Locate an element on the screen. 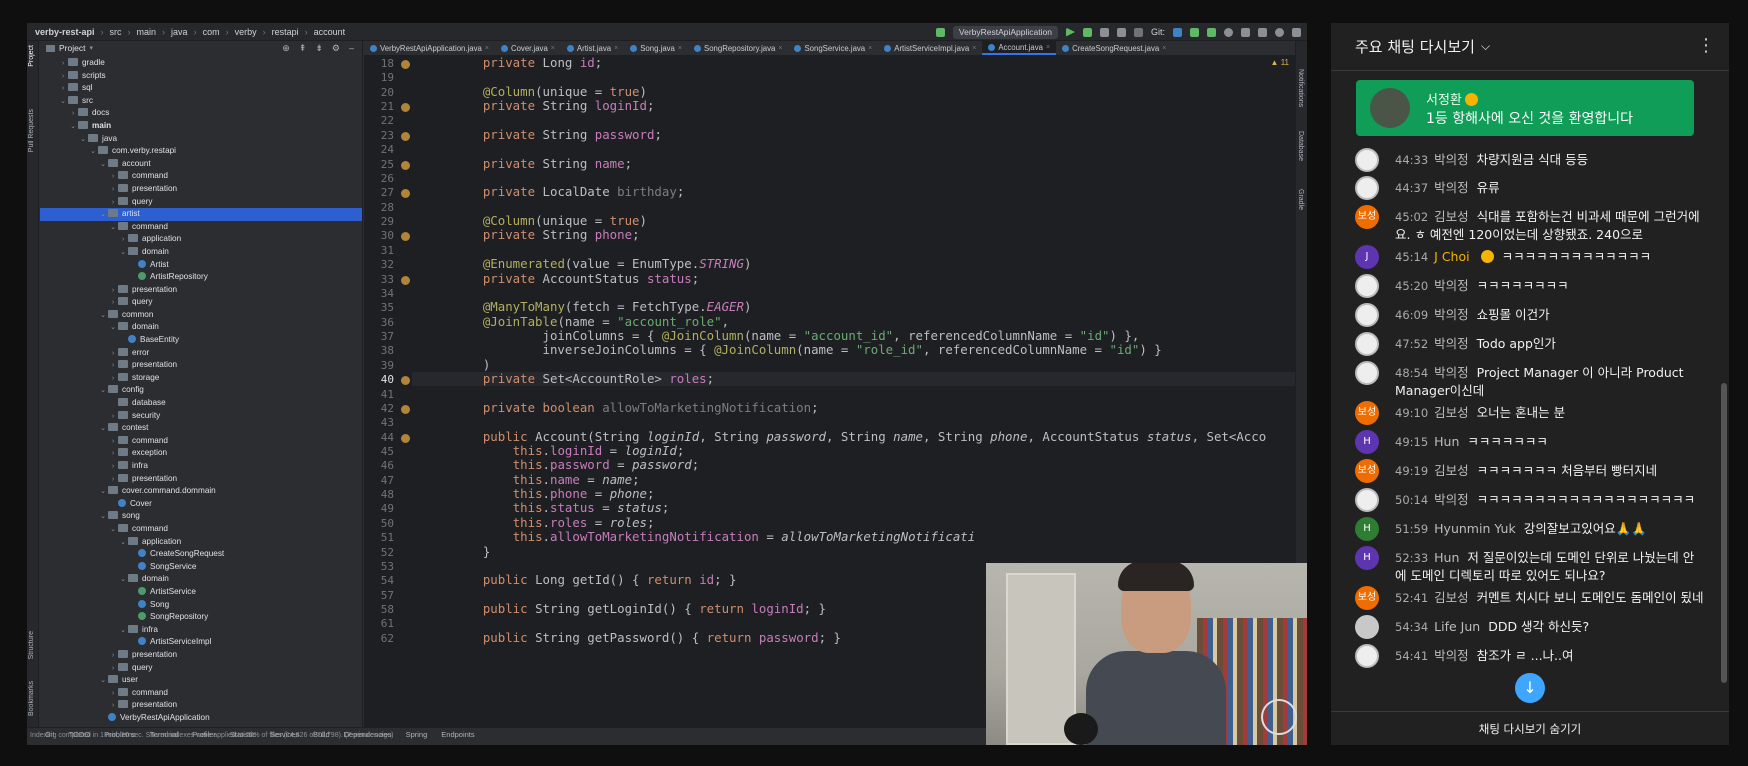 The width and height of the screenshot is (1748, 766). locate-icon: ⊕ is located at coordinates (286, 48).